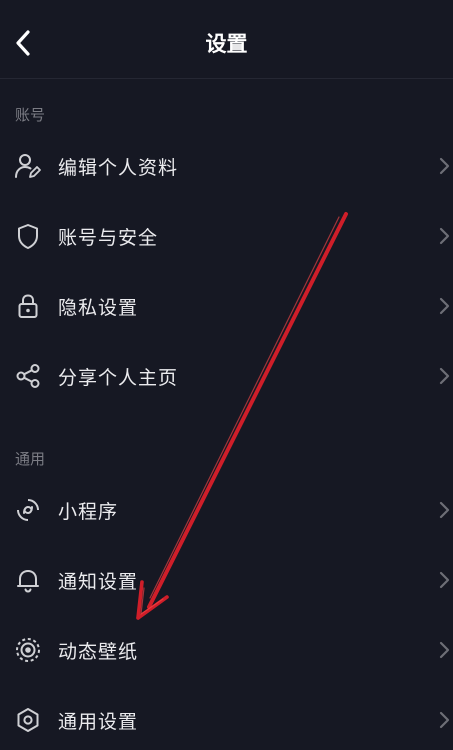 The image size is (453, 750). What do you see at coordinates (226, 306) in the screenshot?
I see `settings-item-privacy: 隐私设置` at bounding box center [226, 306].